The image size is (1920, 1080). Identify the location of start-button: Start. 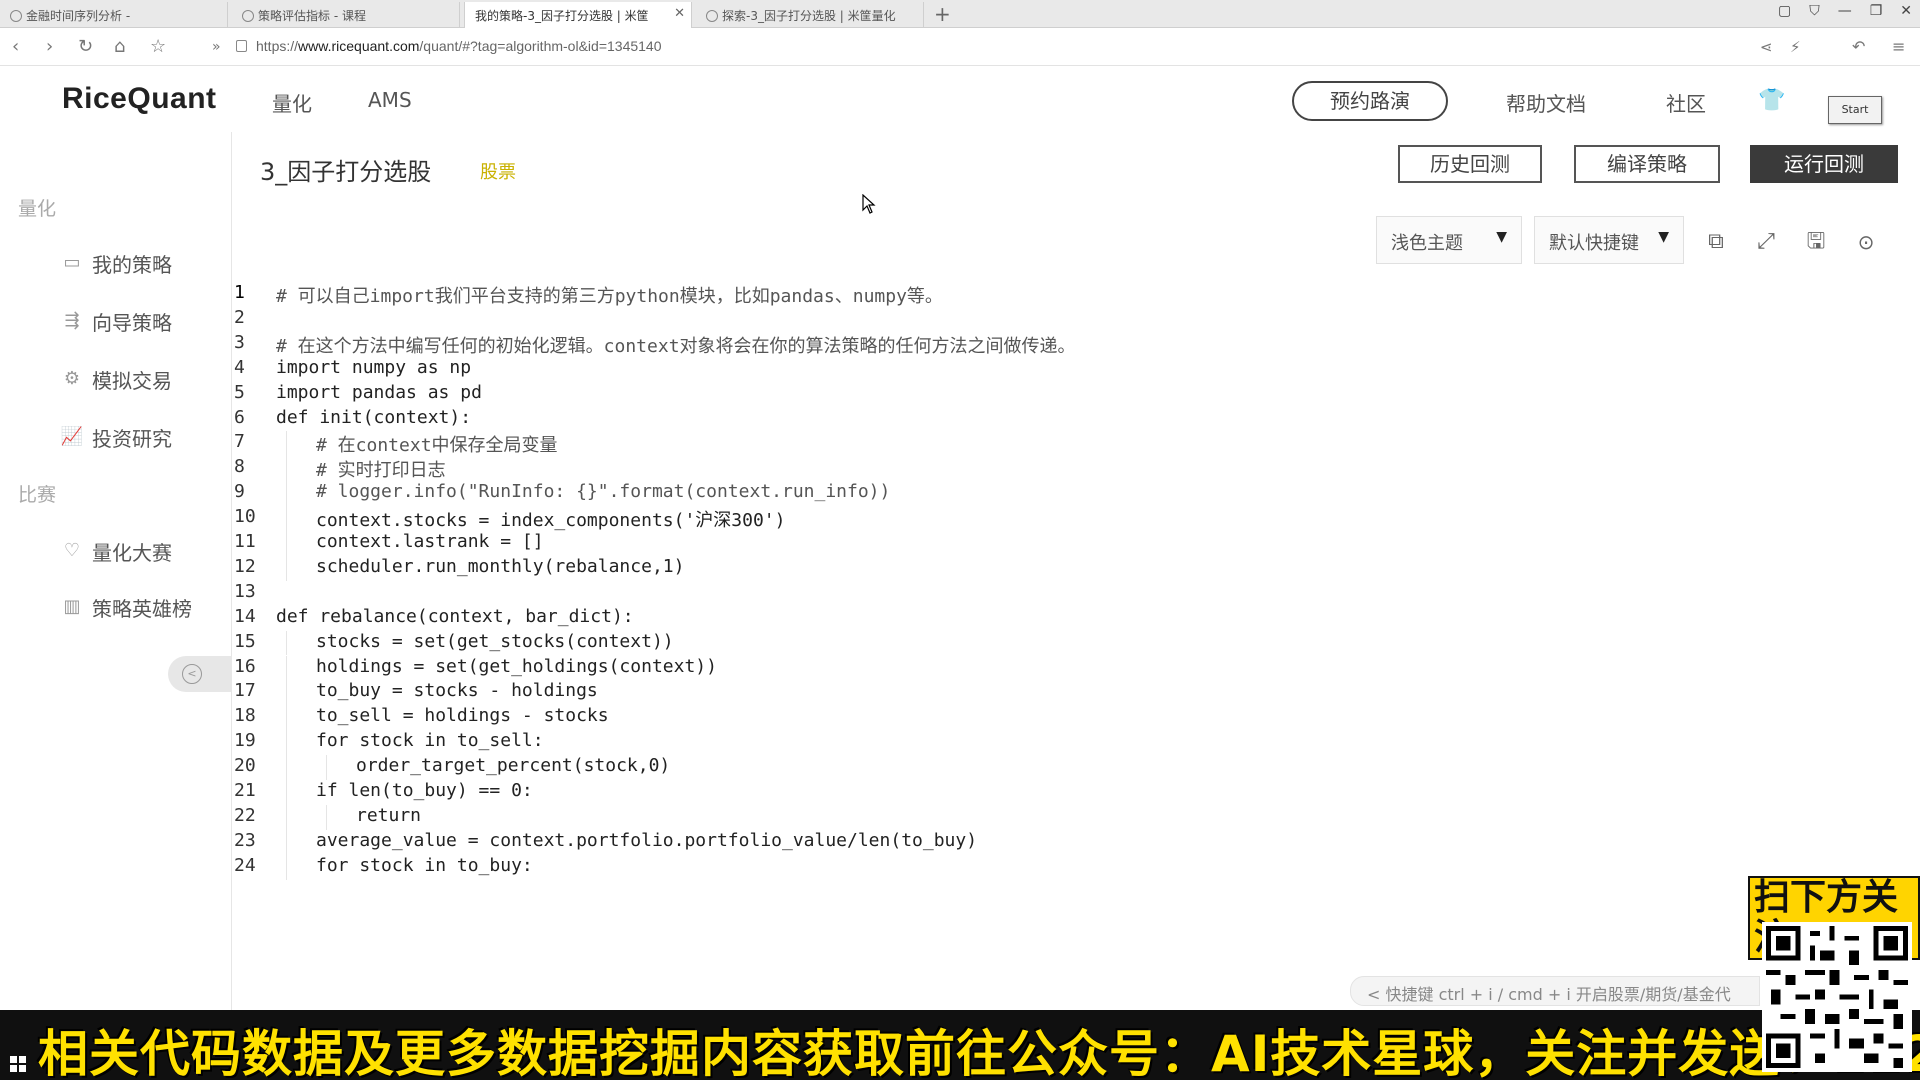
(1855, 110).